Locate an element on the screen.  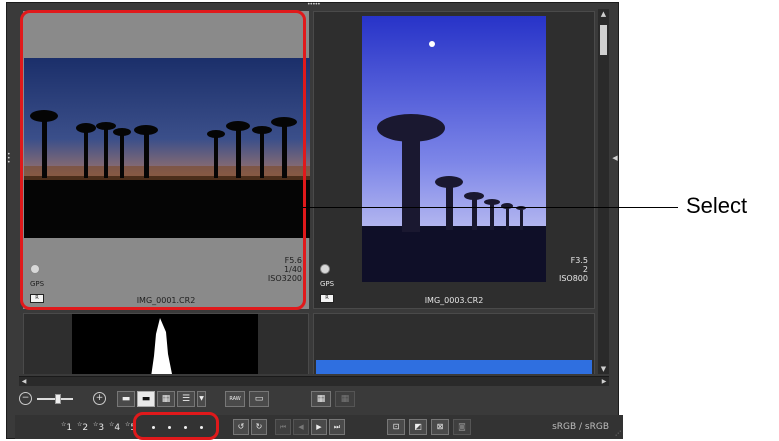
slider-handle is located at coordinates (58, 399).